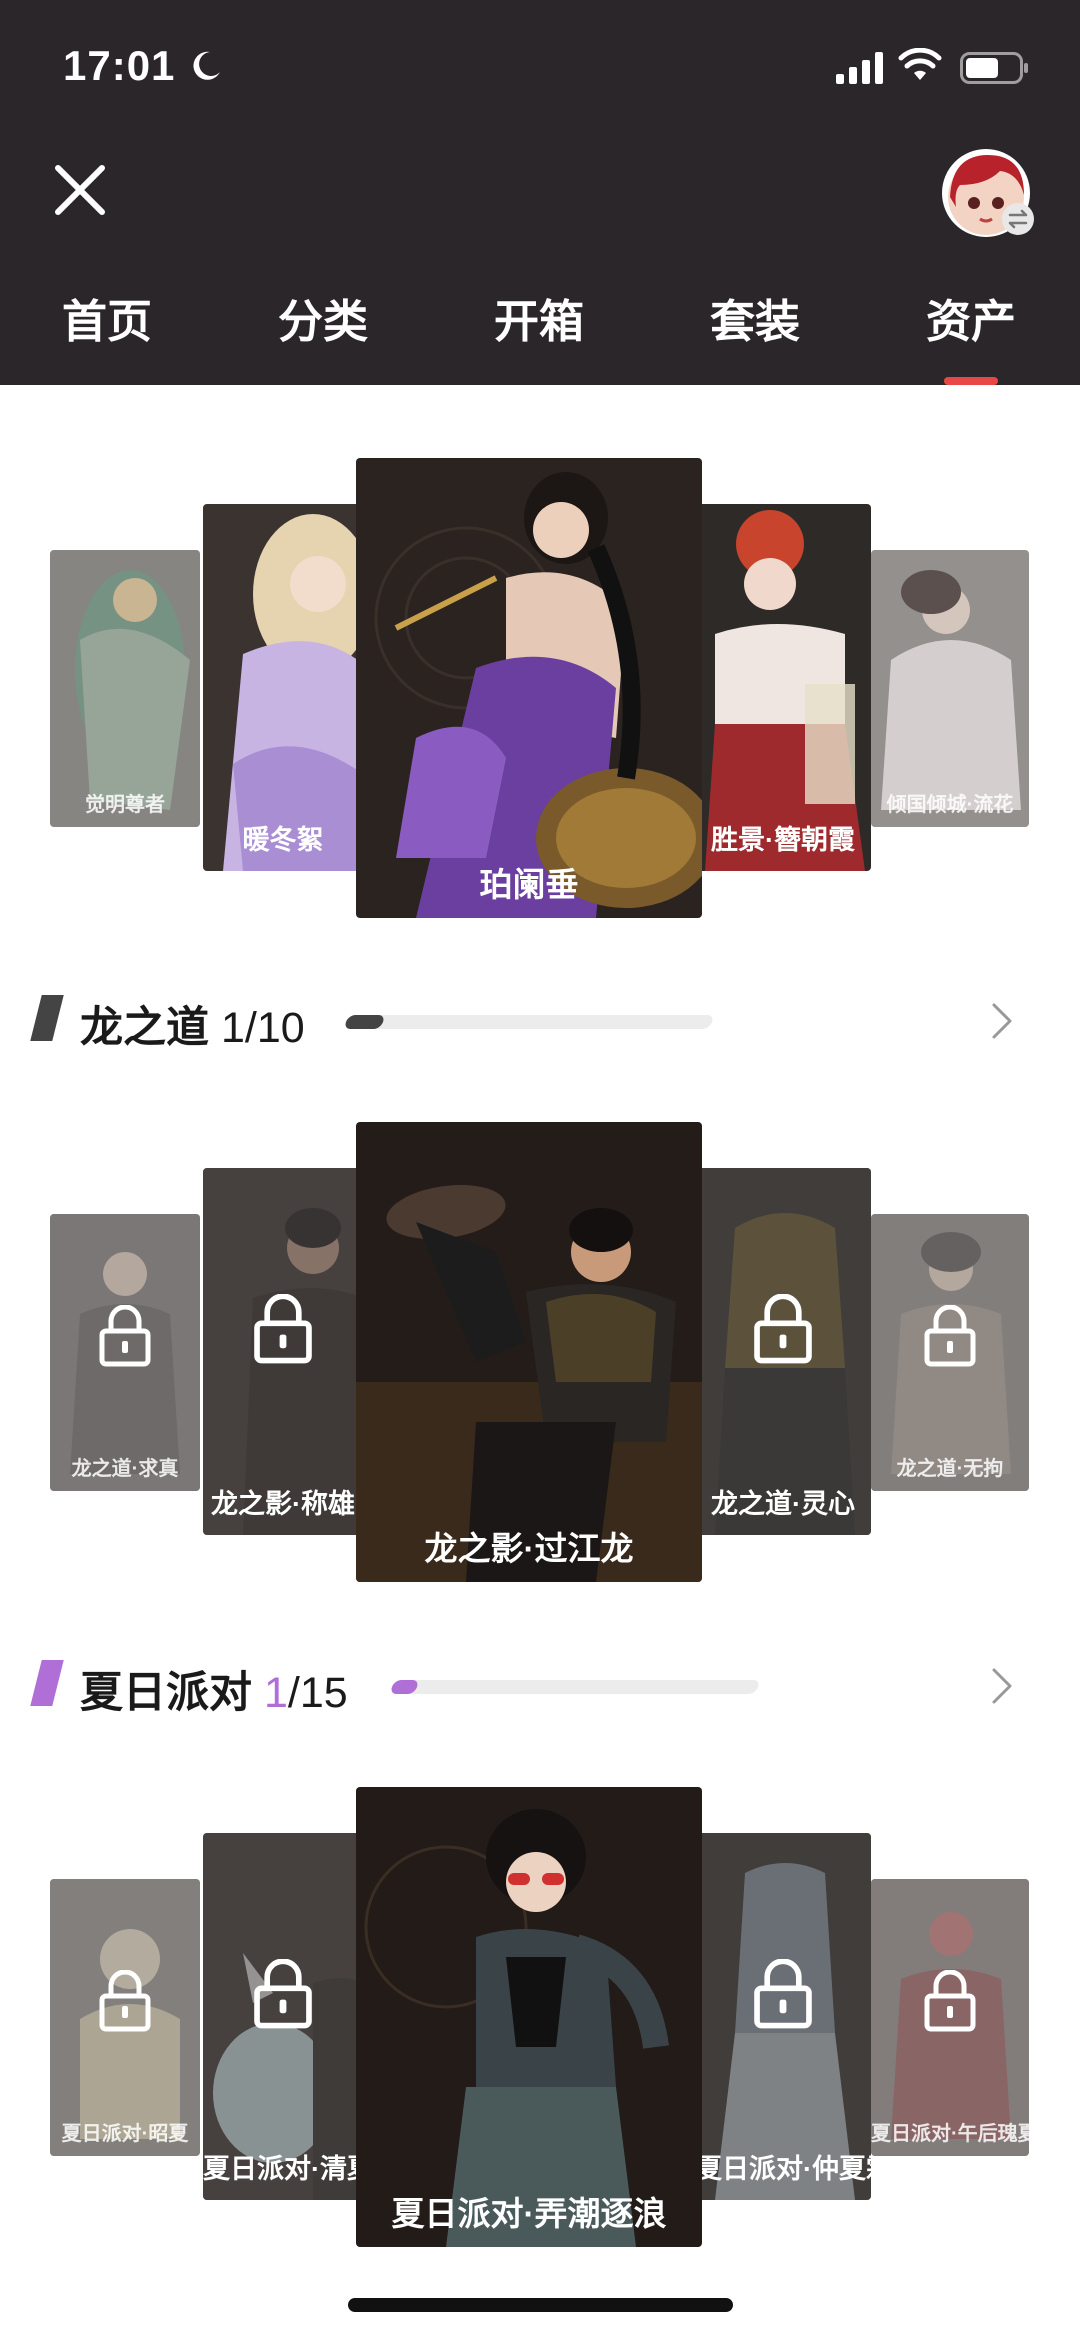 The height and width of the screenshot is (2337, 1080). What do you see at coordinates (206, 65) in the screenshot?
I see `moon-icon` at bounding box center [206, 65].